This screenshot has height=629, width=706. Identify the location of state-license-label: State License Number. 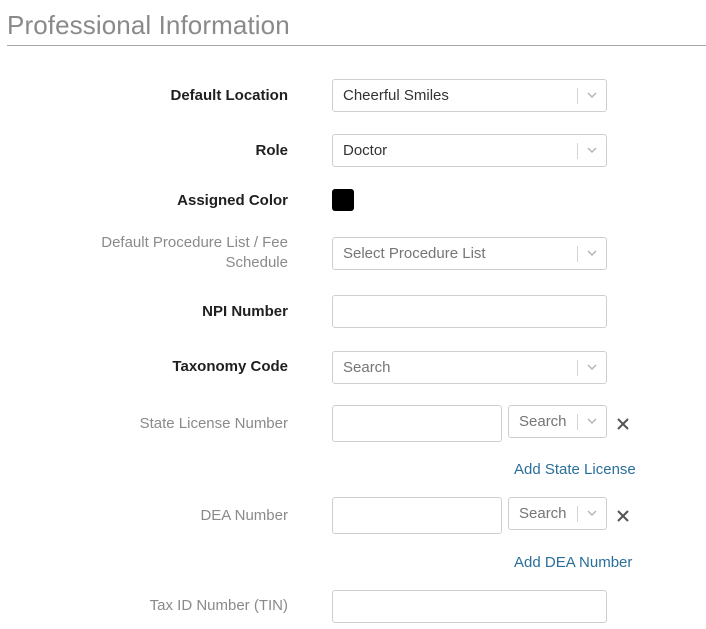
(213, 423).